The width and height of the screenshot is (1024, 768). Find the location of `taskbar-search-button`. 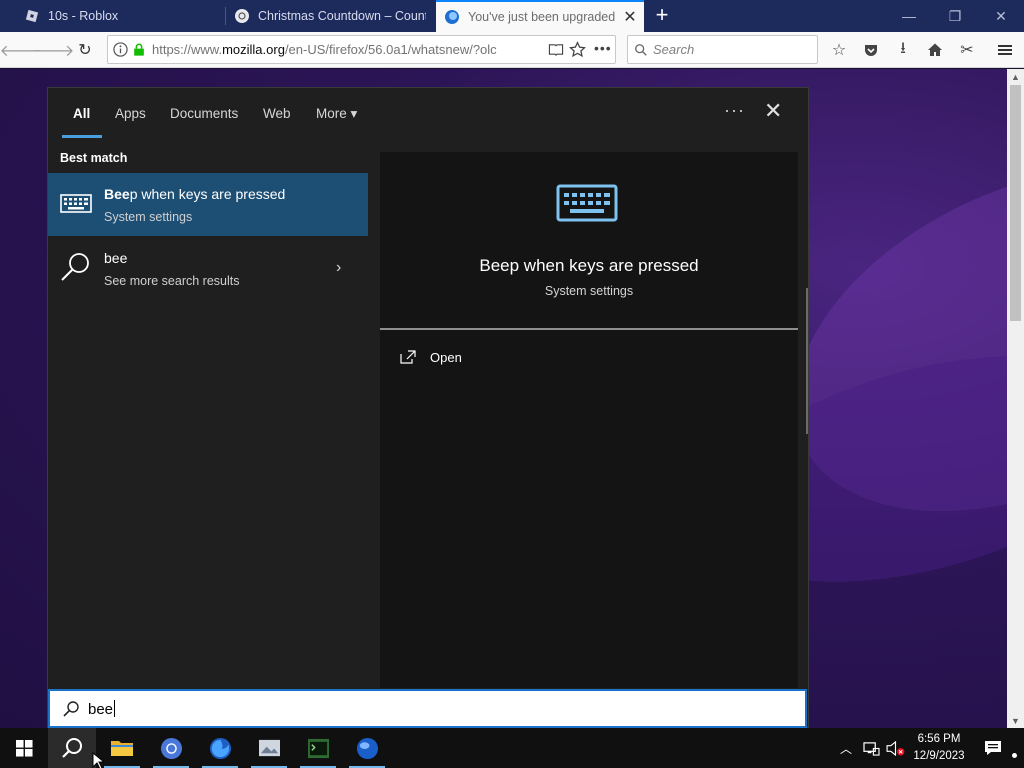

taskbar-search-button is located at coordinates (72, 748).